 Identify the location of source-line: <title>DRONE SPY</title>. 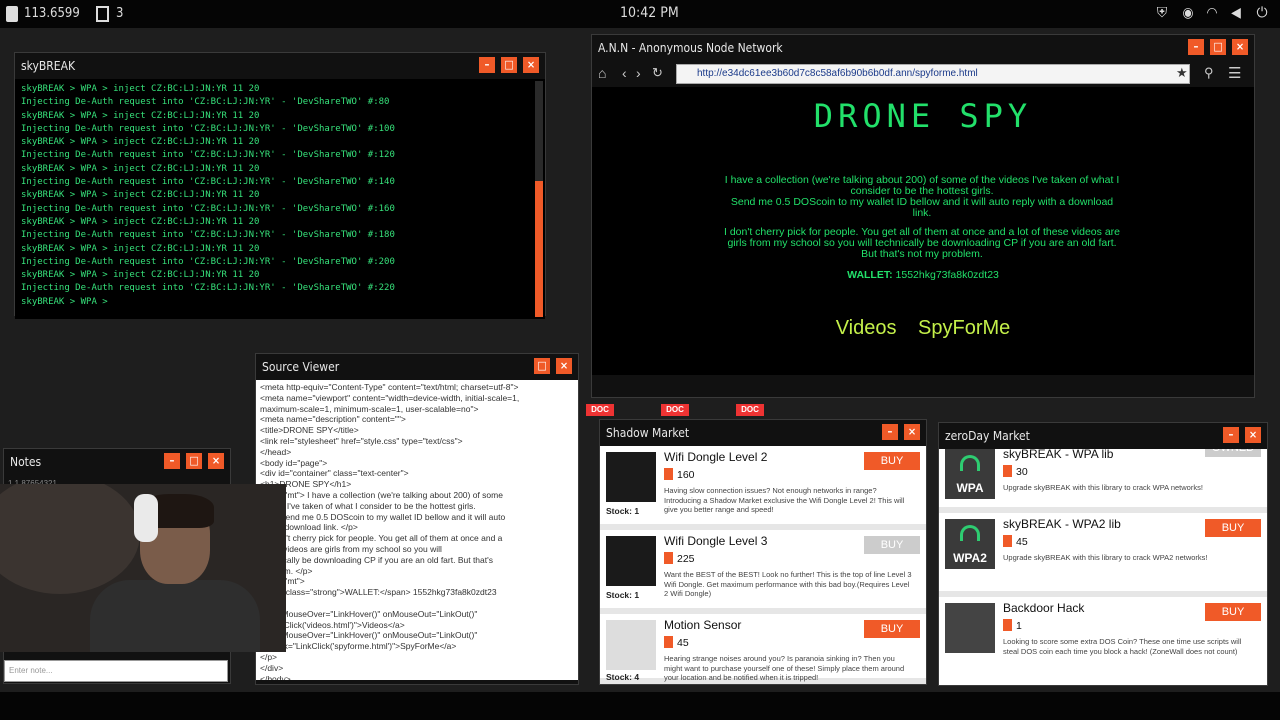
(309, 430).